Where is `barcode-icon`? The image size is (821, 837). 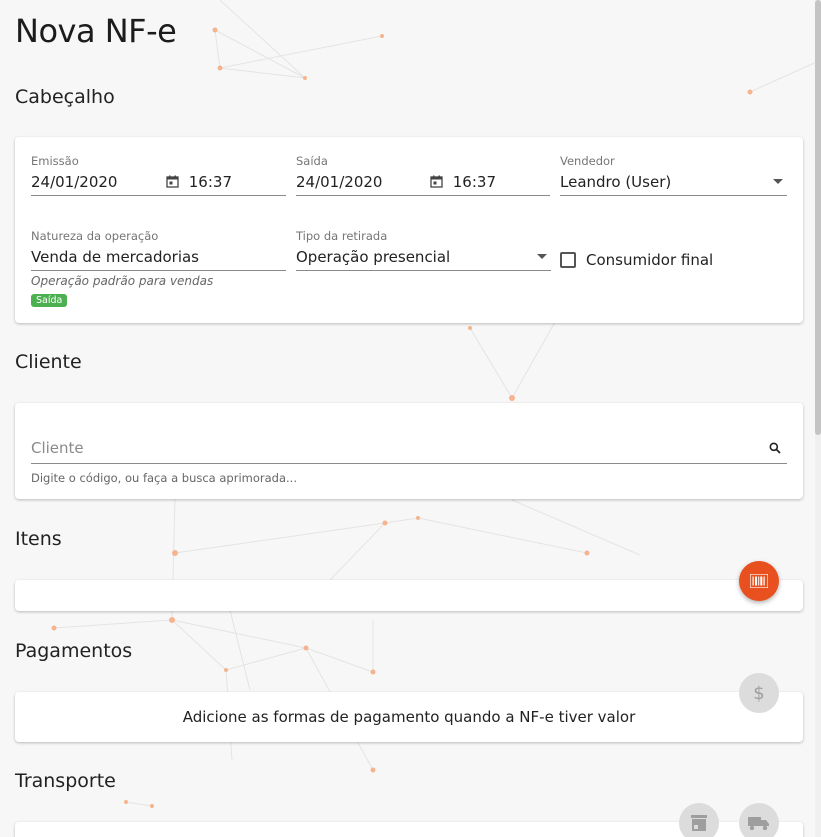
barcode-icon is located at coordinates (759, 581).